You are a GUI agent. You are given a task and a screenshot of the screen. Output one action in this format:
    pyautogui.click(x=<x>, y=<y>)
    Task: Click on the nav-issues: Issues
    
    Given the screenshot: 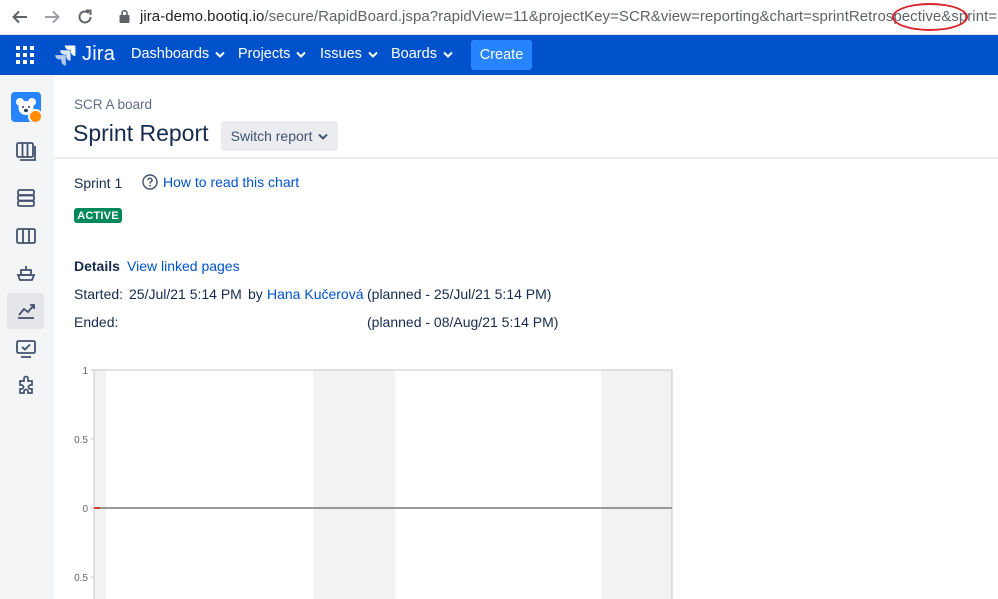 What is the action you would take?
    pyautogui.click(x=349, y=54)
    